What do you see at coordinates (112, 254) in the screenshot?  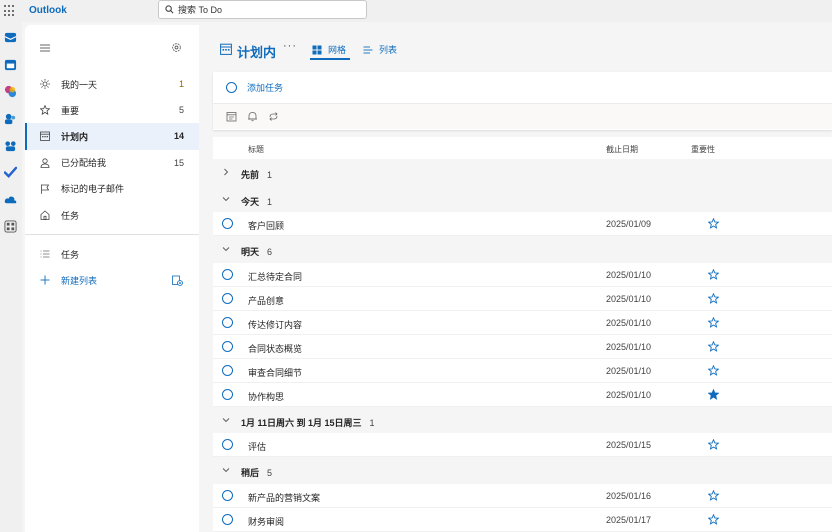 I see `sidebar-list-tasks: 任务` at bounding box center [112, 254].